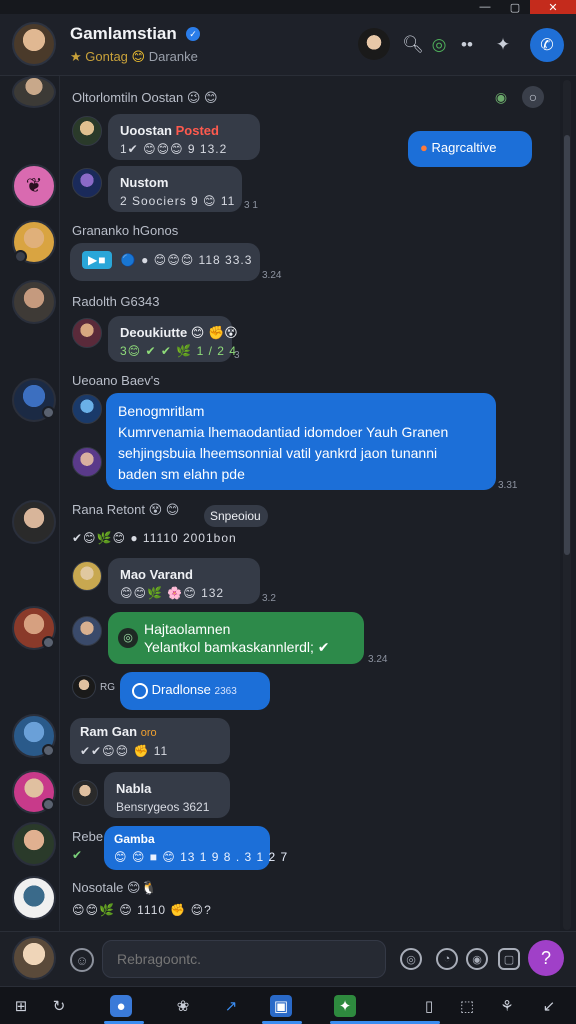 The width and height of the screenshot is (576, 1024). Describe the element at coordinates (447, 959) in the screenshot. I see `sticker-icon: ◔` at that location.